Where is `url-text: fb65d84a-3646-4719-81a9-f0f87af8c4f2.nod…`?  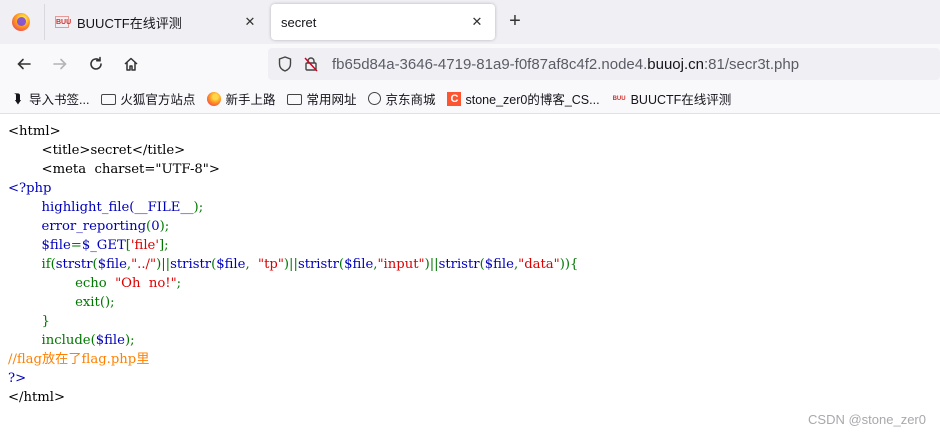 url-text: fb65d84a-3646-4719-81a9-f0f87af8c4f2.nod… is located at coordinates (565, 64).